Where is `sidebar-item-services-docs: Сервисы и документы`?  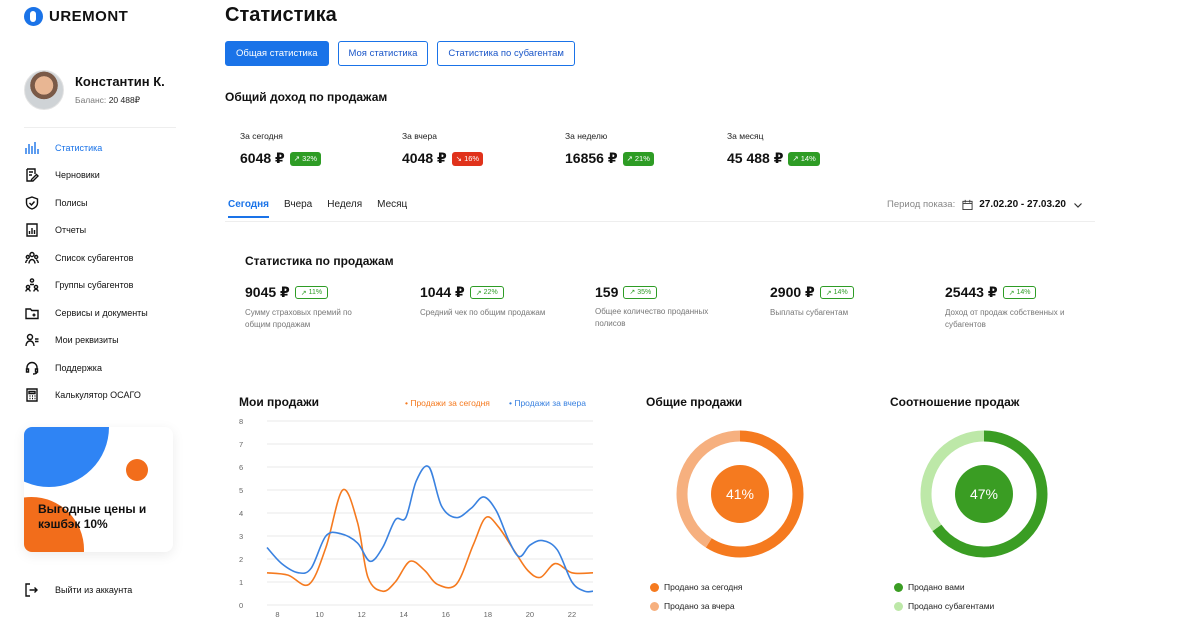
sidebar-item-services-docs: Сервисы и документы is located at coordinates (86, 313).